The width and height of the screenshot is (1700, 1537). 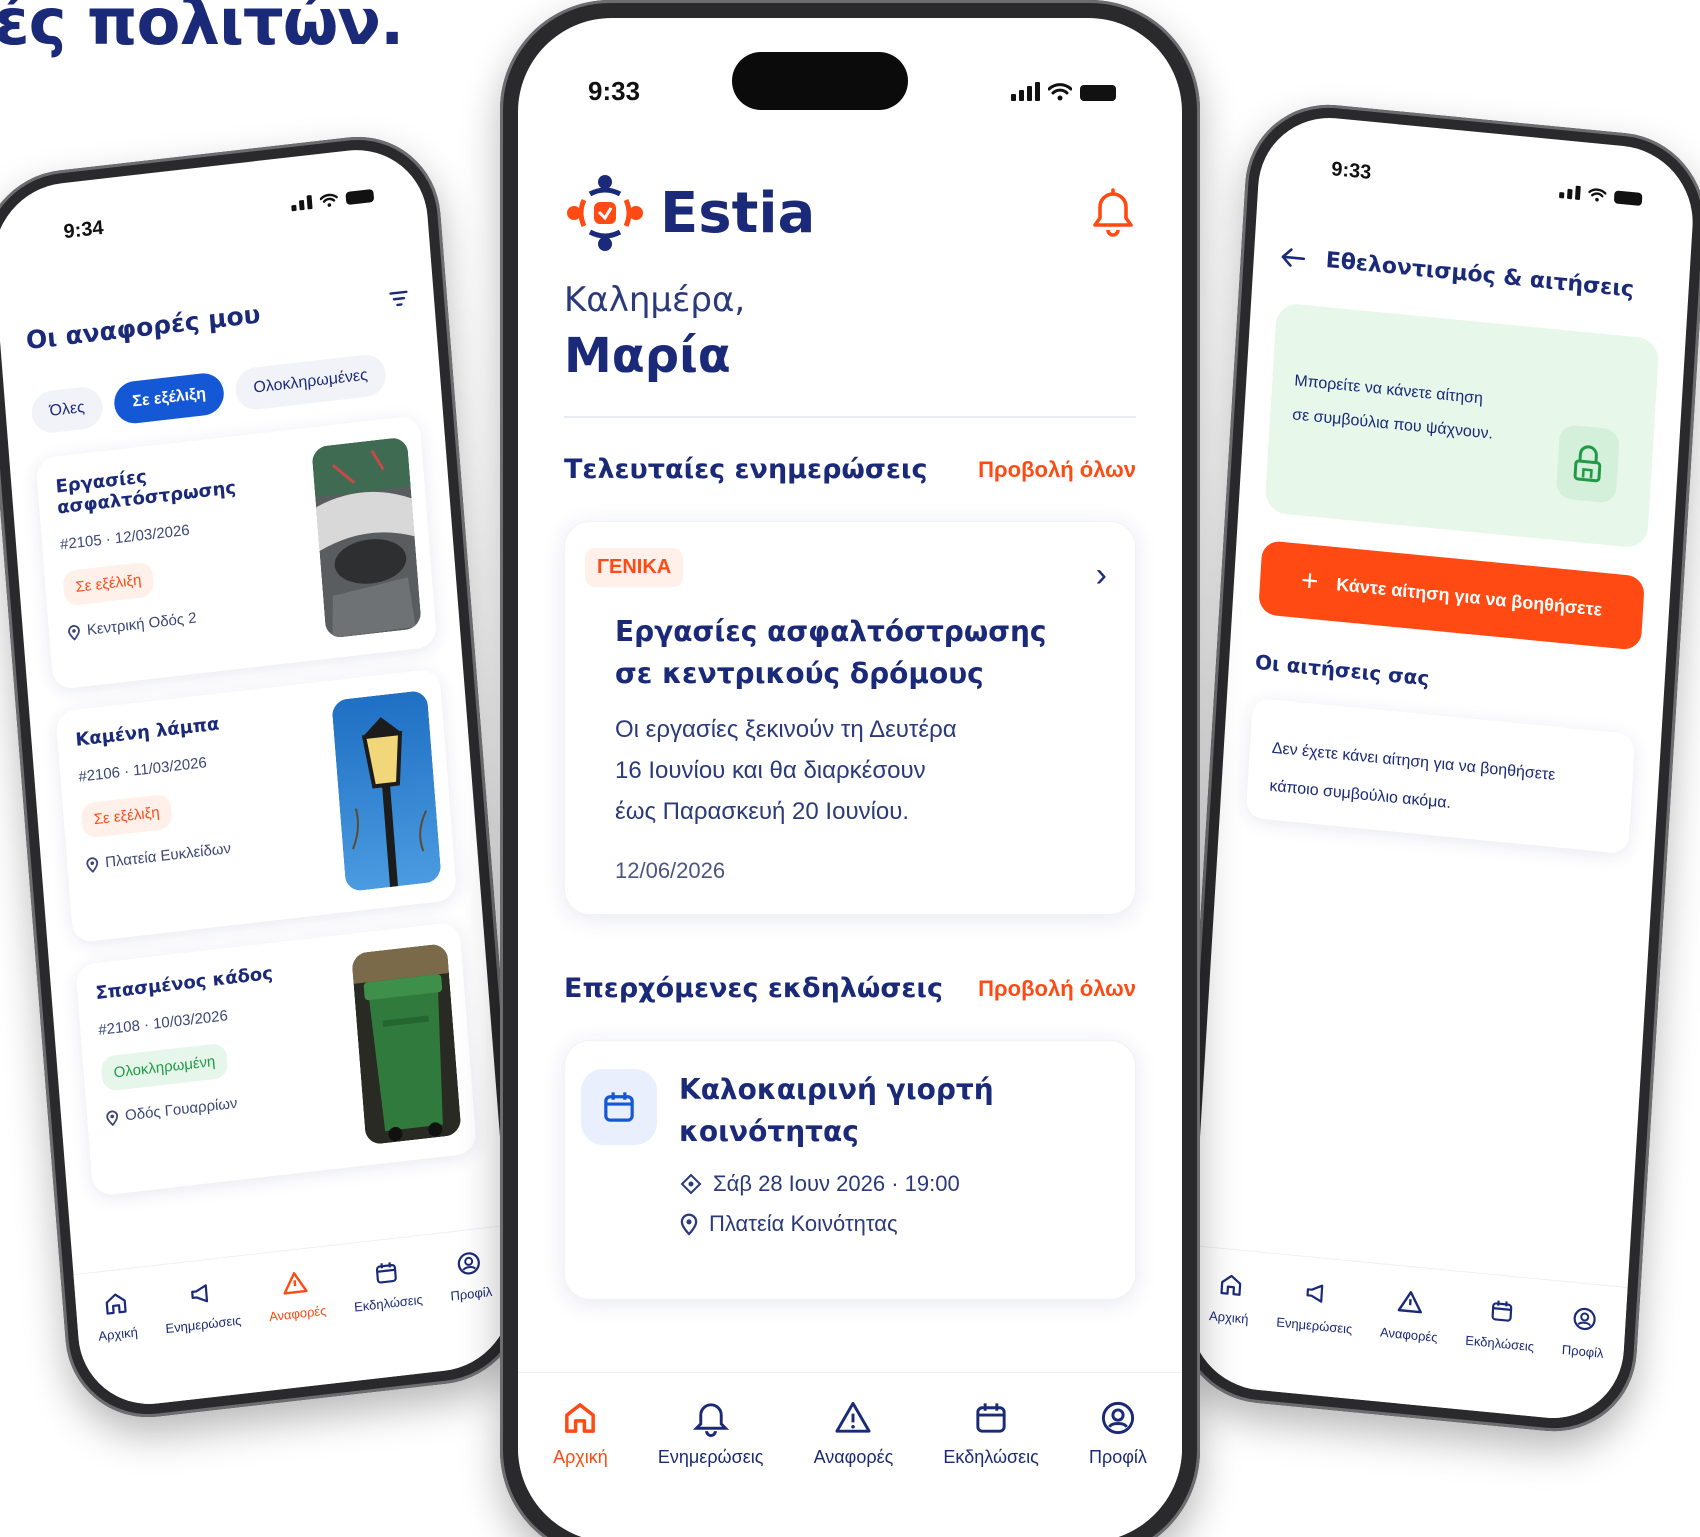 I want to click on status-time: 9:33, so click(x=614, y=91).